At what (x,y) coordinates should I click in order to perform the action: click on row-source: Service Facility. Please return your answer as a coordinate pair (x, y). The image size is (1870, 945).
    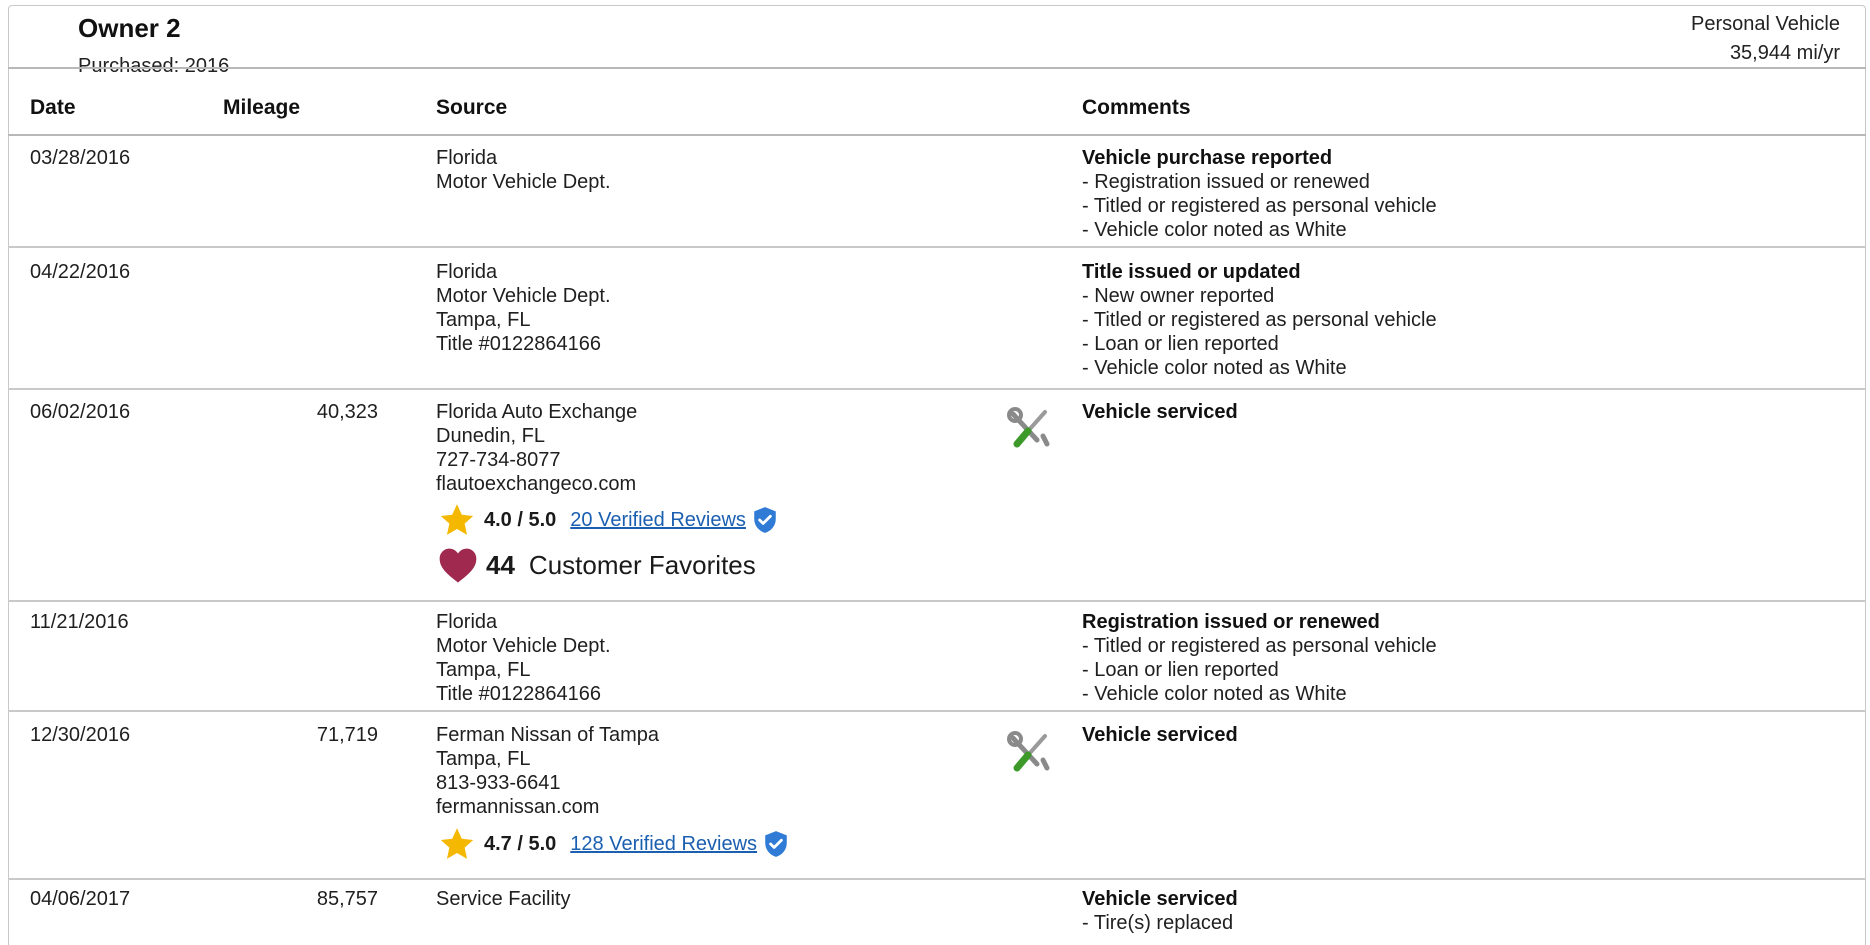
    Looking at the image, I should click on (503, 899).